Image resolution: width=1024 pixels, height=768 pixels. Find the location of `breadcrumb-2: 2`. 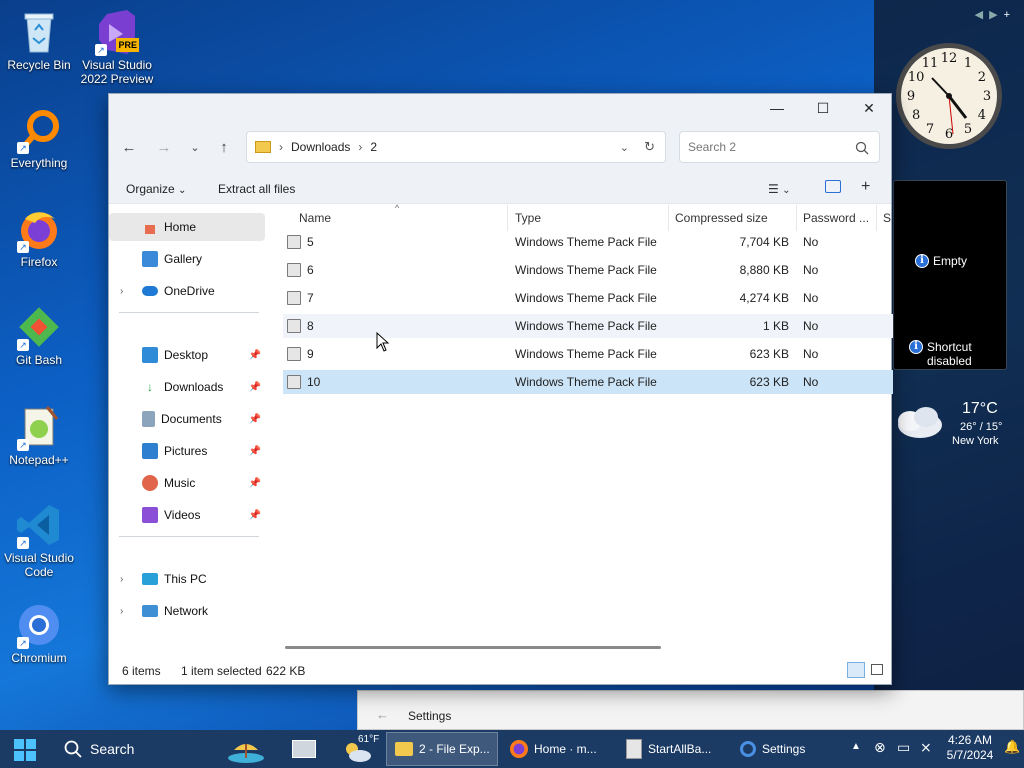

breadcrumb-2: 2 is located at coordinates (373, 147).